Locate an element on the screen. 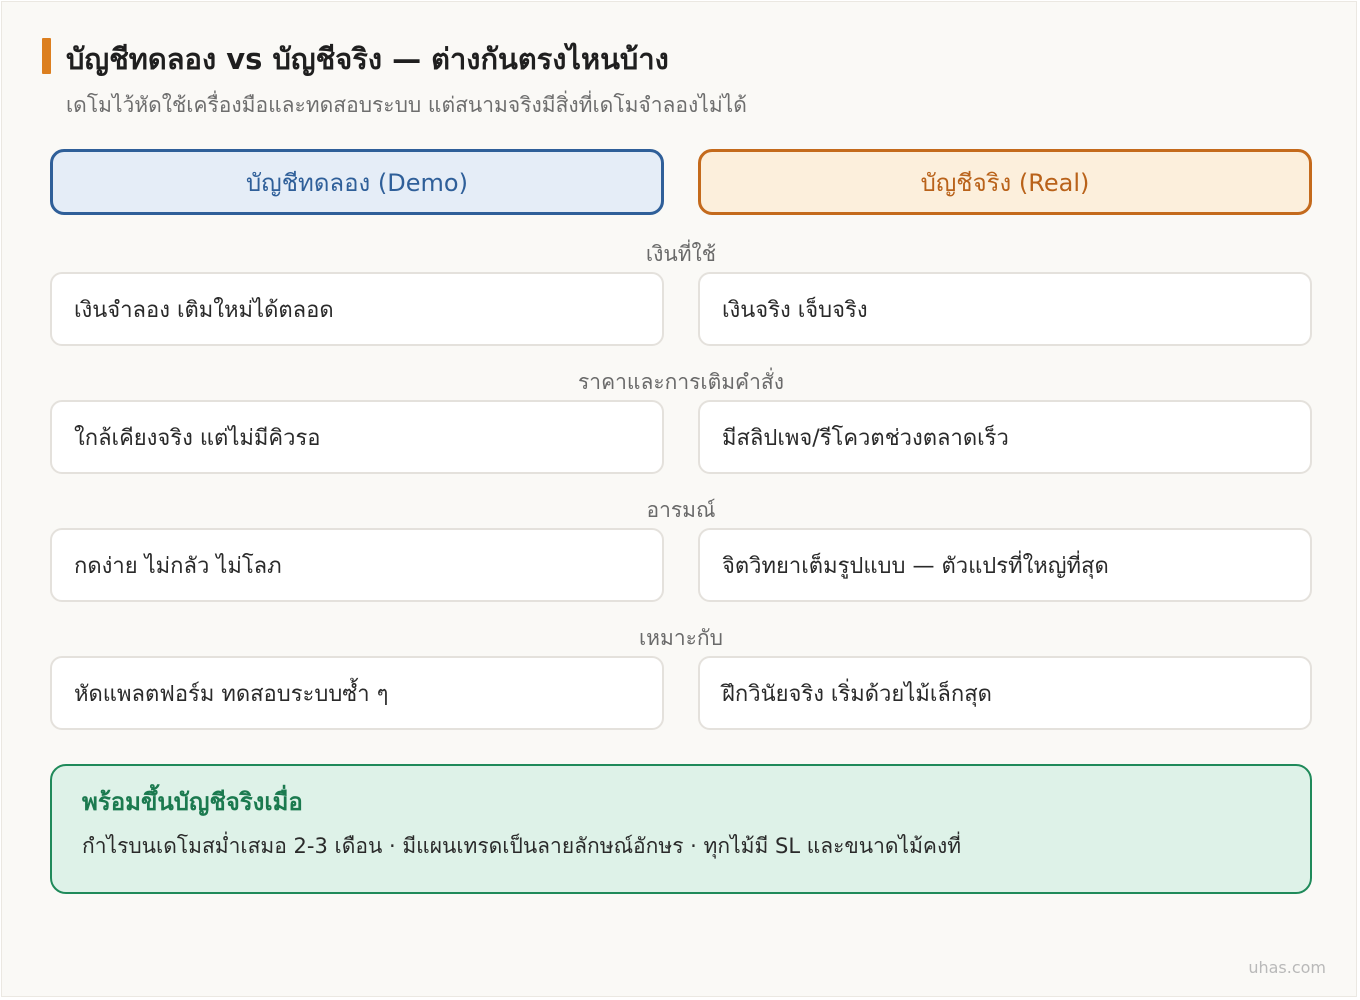  row-label-money: เงินที่ใช้ is located at coordinates (681, 254).